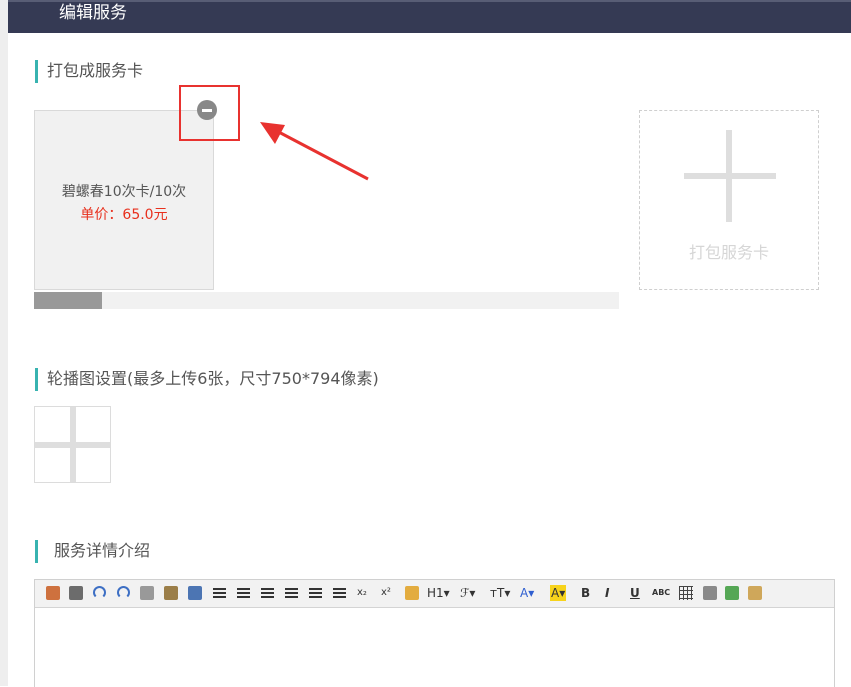 Image resolution: width=851 pixels, height=687 pixels. What do you see at coordinates (89, 71) in the screenshot?
I see `section-title-pack: 打包成服务卡` at bounding box center [89, 71].